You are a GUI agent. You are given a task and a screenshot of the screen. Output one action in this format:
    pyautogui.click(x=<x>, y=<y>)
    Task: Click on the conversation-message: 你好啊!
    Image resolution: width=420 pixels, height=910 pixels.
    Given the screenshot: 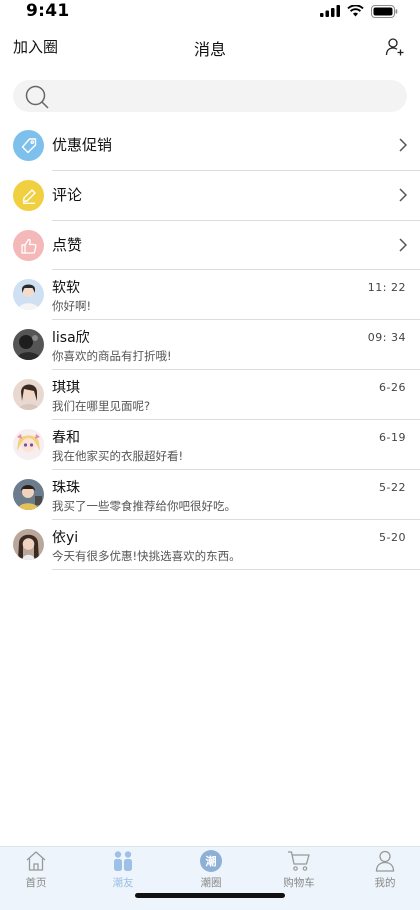 What is the action you would take?
    pyautogui.click(x=72, y=306)
    